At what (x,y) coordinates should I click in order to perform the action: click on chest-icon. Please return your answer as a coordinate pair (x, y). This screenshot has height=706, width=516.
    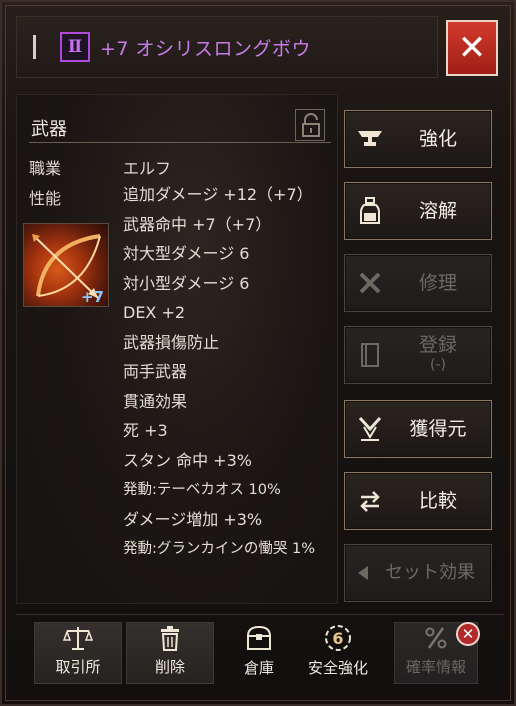
    Looking at the image, I should click on (259, 638).